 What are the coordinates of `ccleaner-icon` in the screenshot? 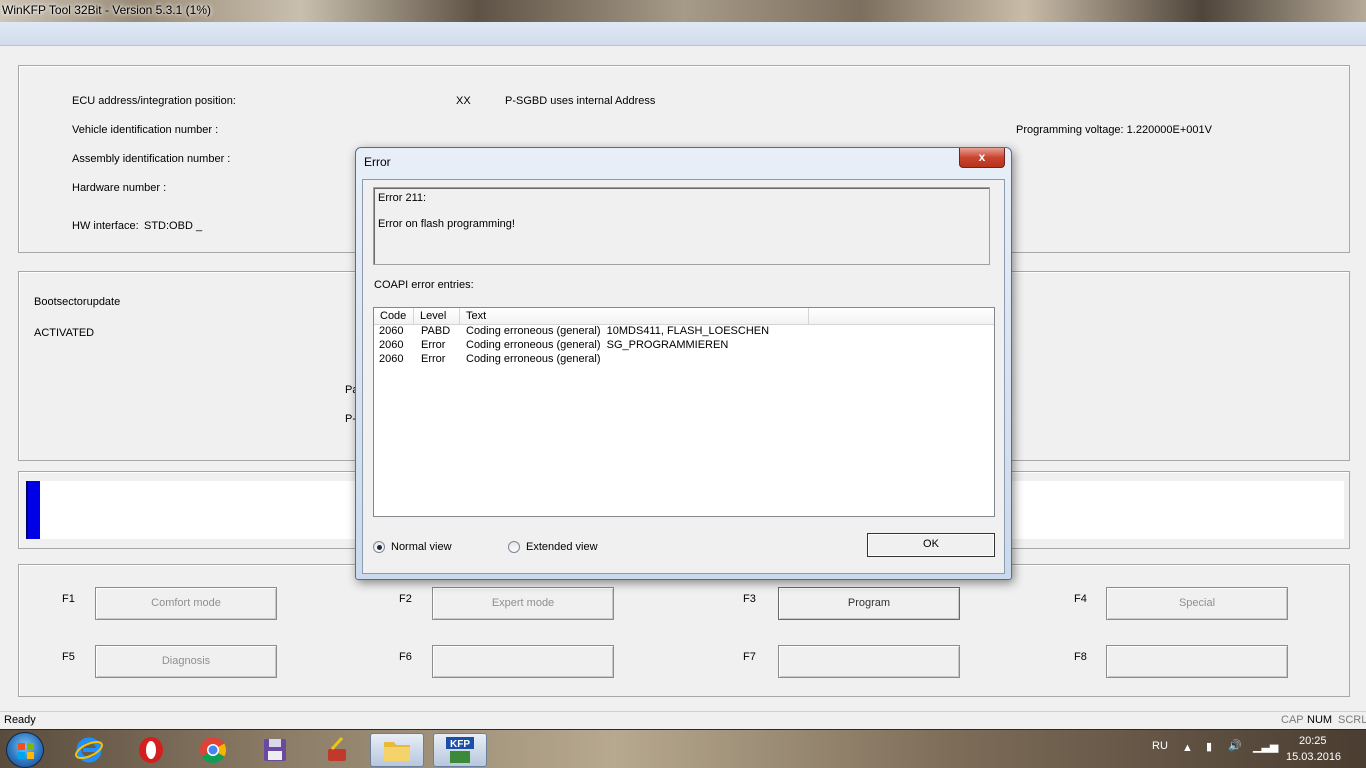 It's located at (337, 750).